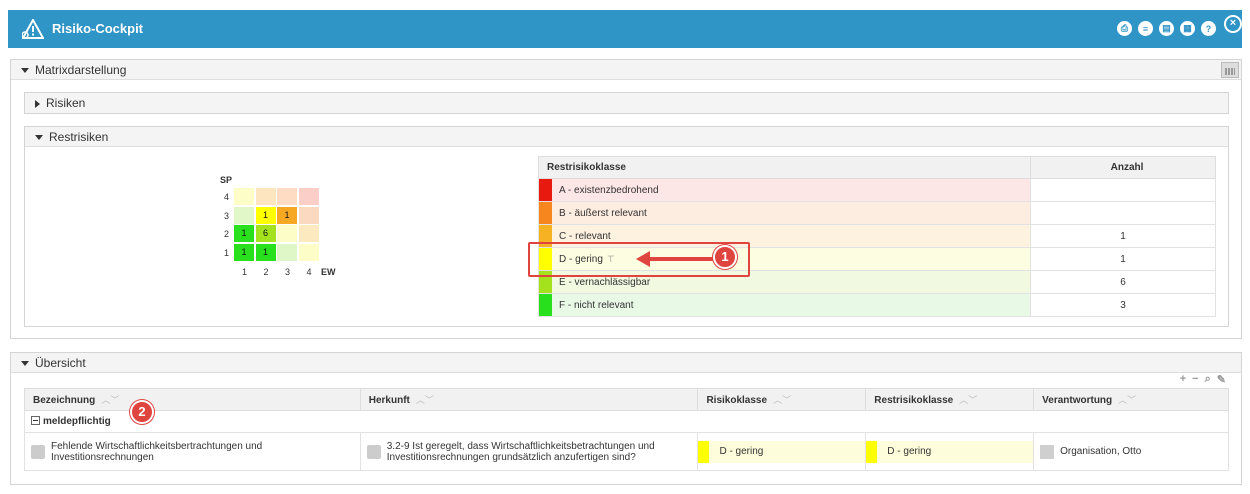 This screenshot has width=1250, height=494. I want to click on matrix-view-toggle-icon, so click(1230, 70).